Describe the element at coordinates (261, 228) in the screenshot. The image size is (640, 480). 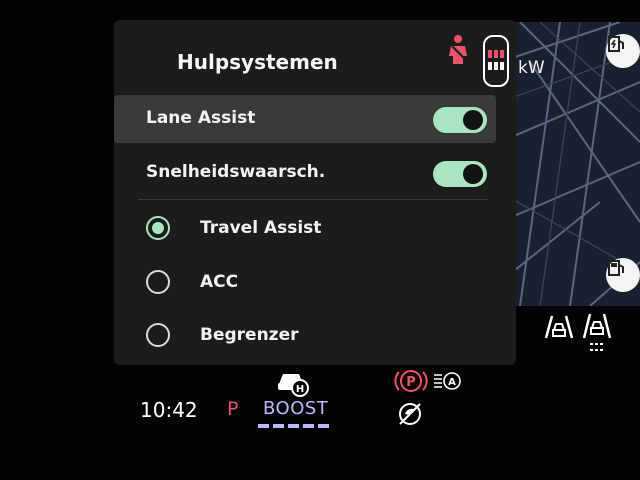
I see `radio-label: Travel Assist` at that location.